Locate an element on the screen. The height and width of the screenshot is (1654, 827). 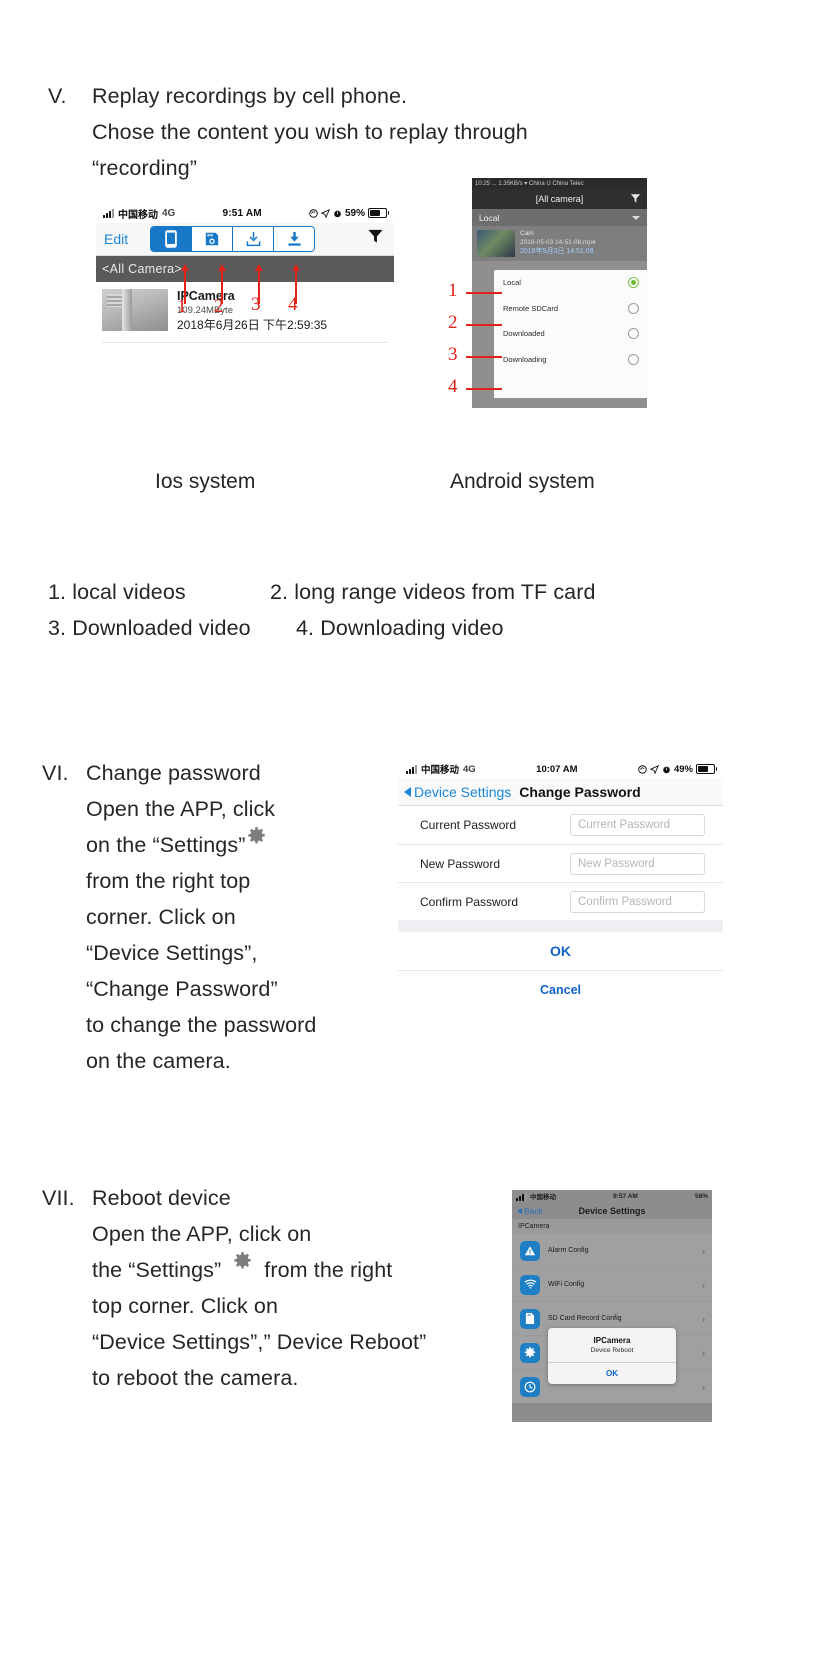
radio-selected-icon is located at coordinates (633, 283).